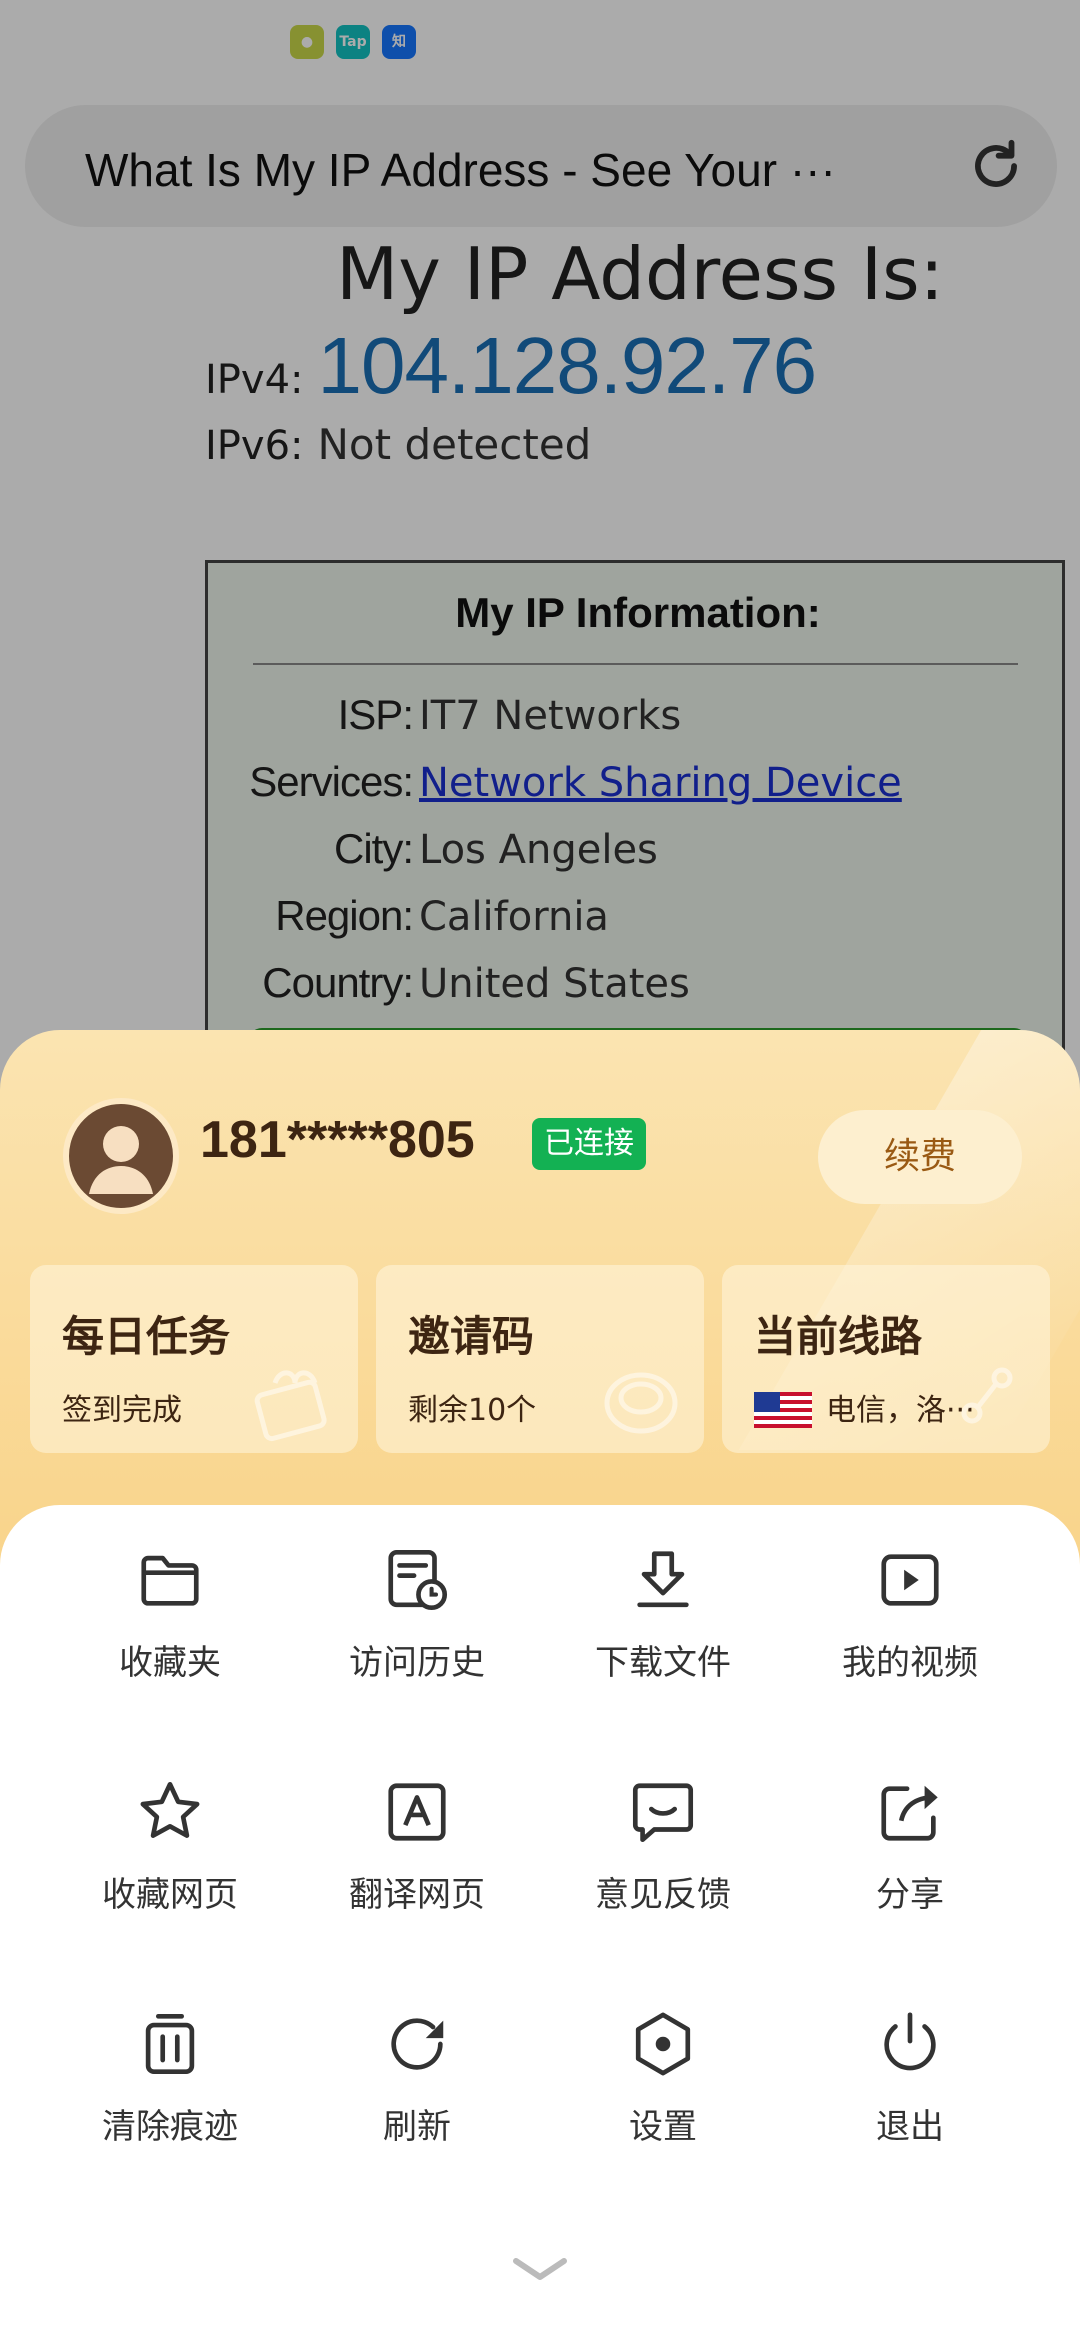  What do you see at coordinates (910, 2127) in the screenshot?
I see `menu-label: 退出` at bounding box center [910, 2127].